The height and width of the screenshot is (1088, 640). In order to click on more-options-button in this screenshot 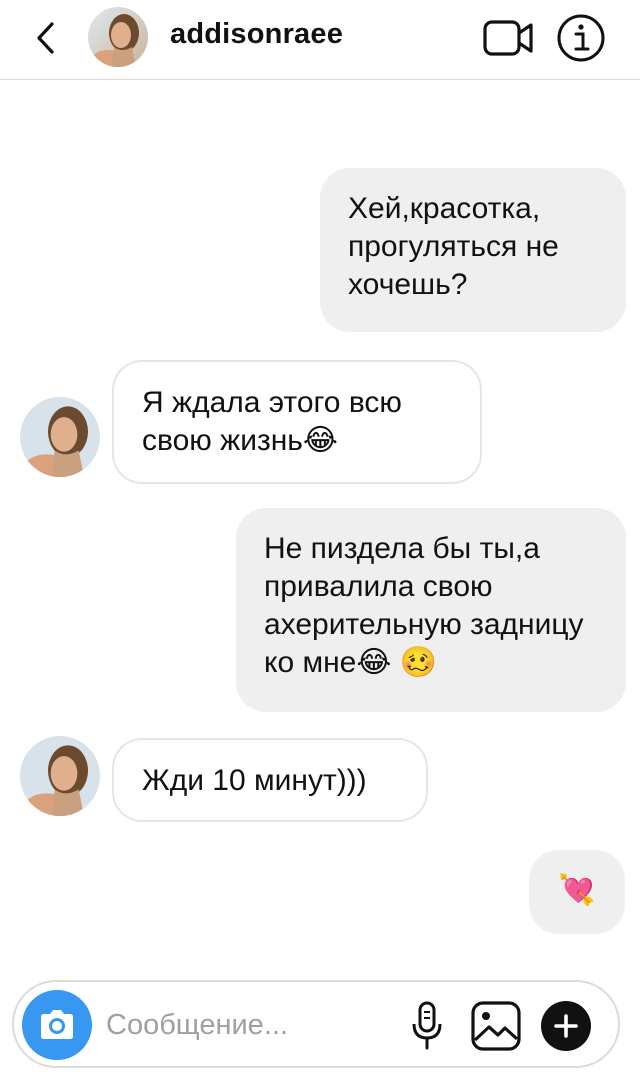, I will do `click(566, 1026)`.